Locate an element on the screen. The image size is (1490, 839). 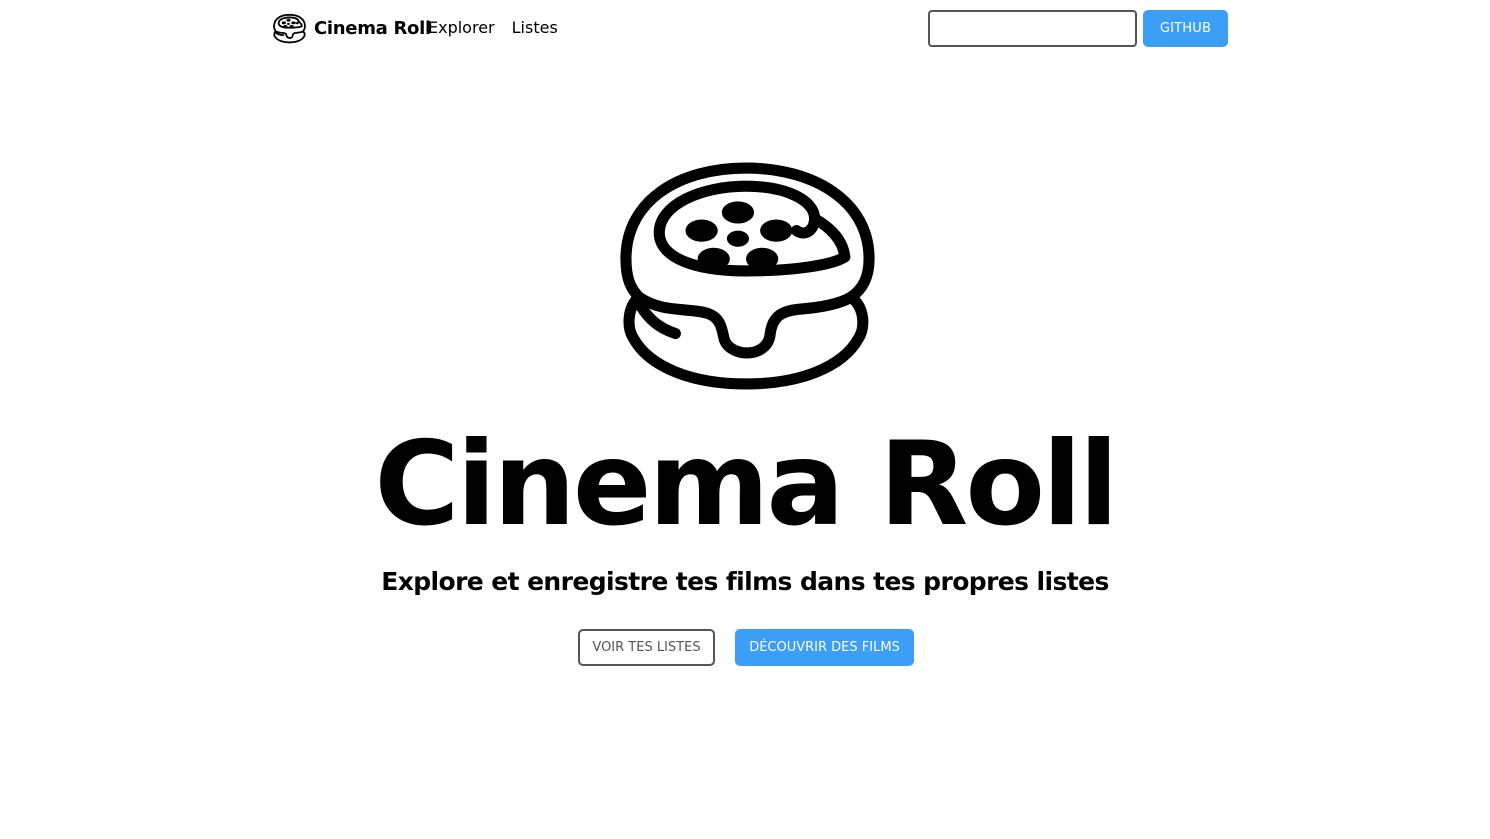
nav-link-explorer: Explorer is located at coordinates (461, 28).